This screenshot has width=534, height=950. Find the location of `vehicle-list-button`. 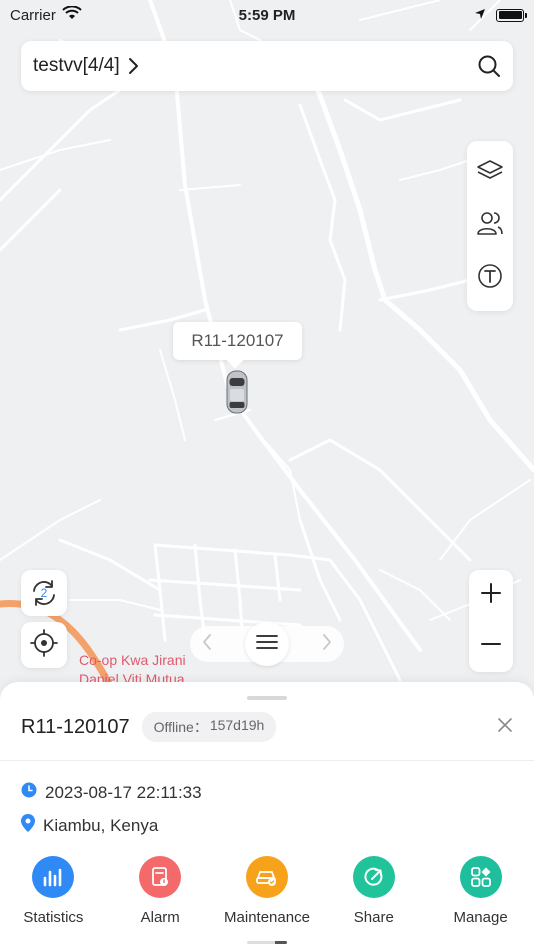

vehicle-list-button is located at coordinates (267, 644).